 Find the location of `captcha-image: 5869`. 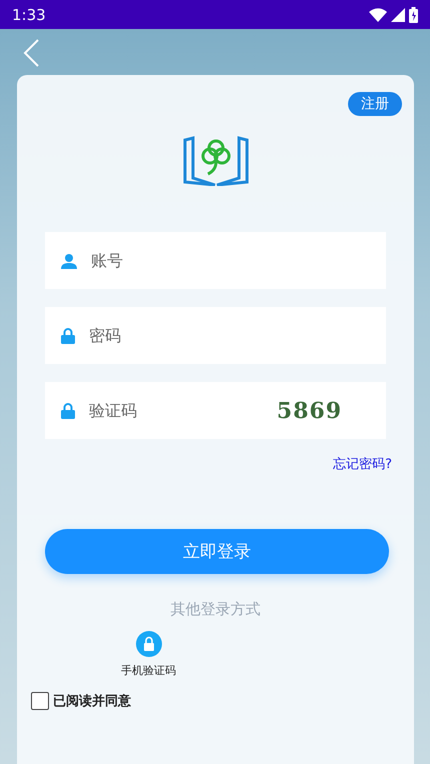

captcha-image: 5869 is located at coordinates (309, 411).